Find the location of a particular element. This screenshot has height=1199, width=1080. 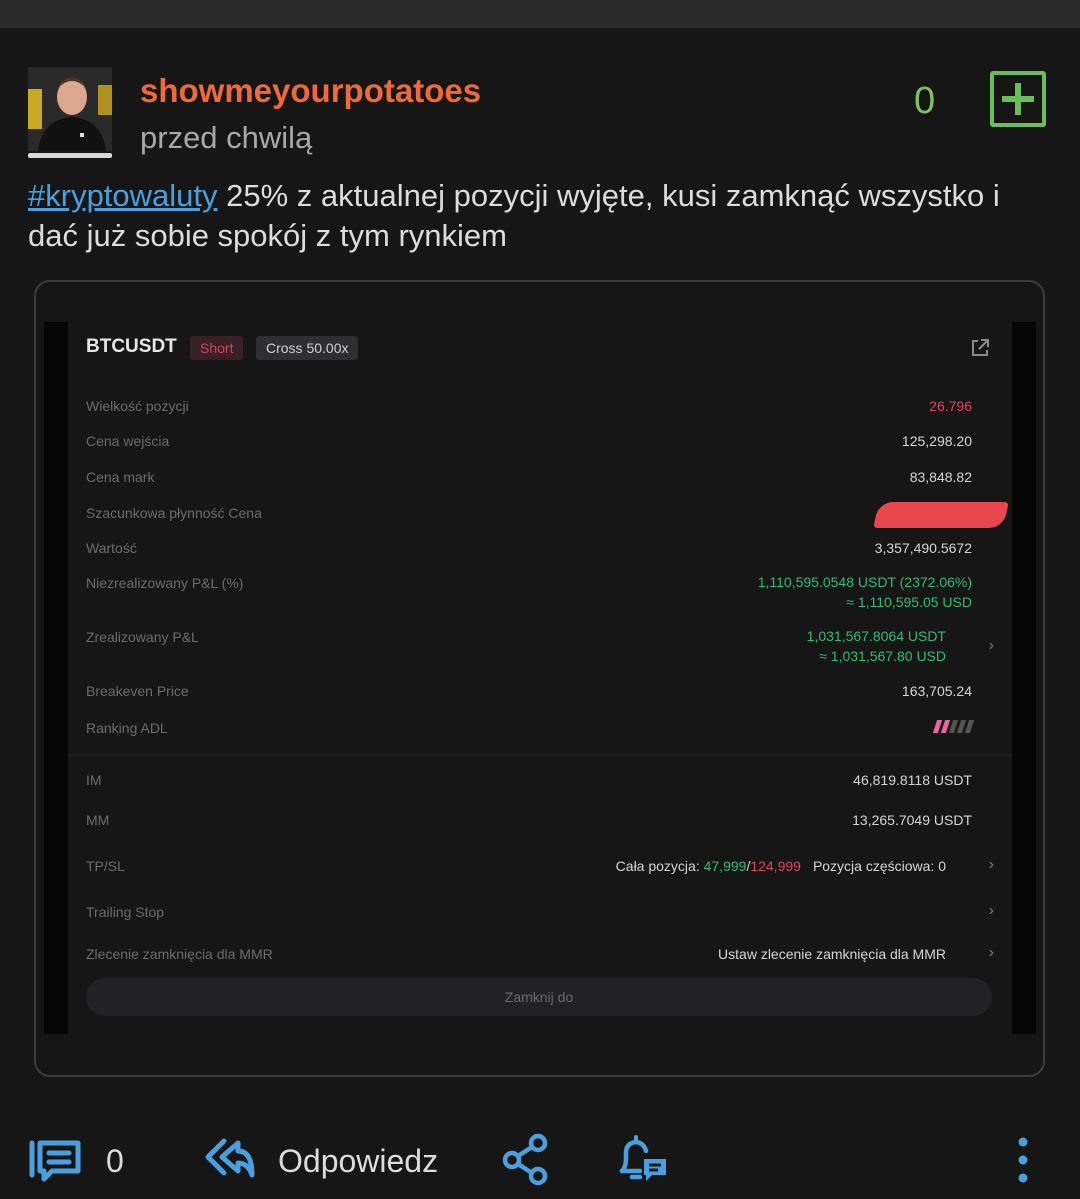

label-unrealized-pnl: Niezrealizowany P&L (%) is located at coordinates (165, 583).